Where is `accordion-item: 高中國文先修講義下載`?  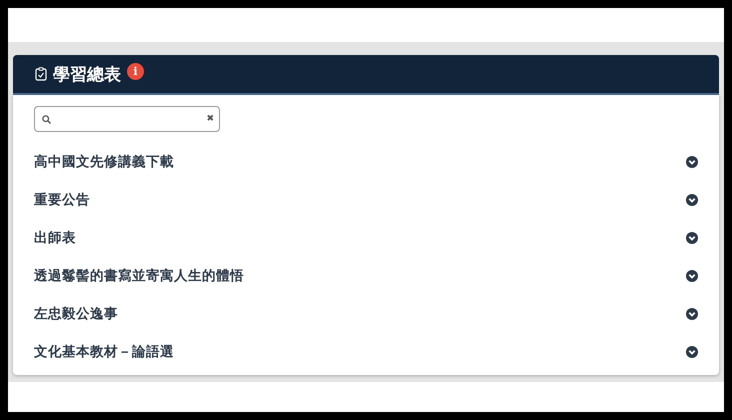 accordion-item: 高中國文先修講義下載 is located at coordinates (104, 162).